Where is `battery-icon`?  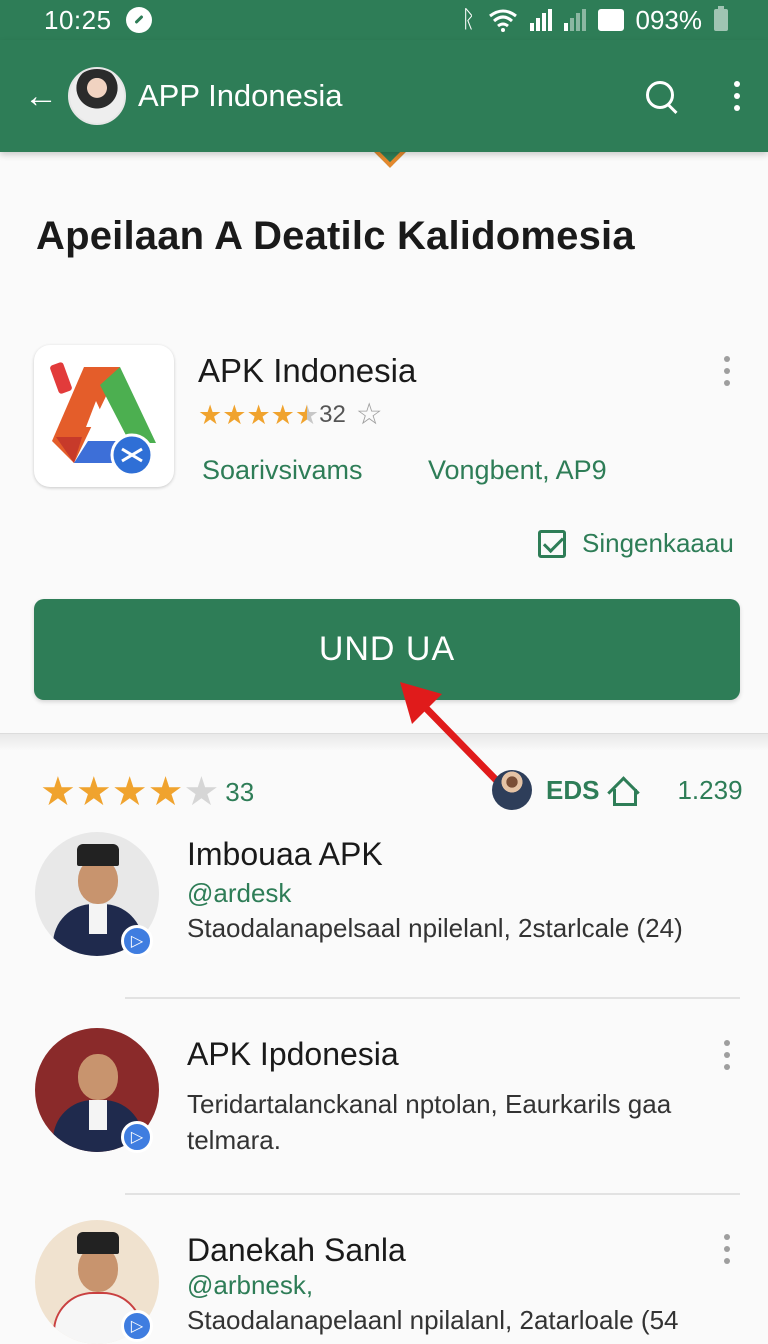
battery-icon is located at coordinates (721, 18).